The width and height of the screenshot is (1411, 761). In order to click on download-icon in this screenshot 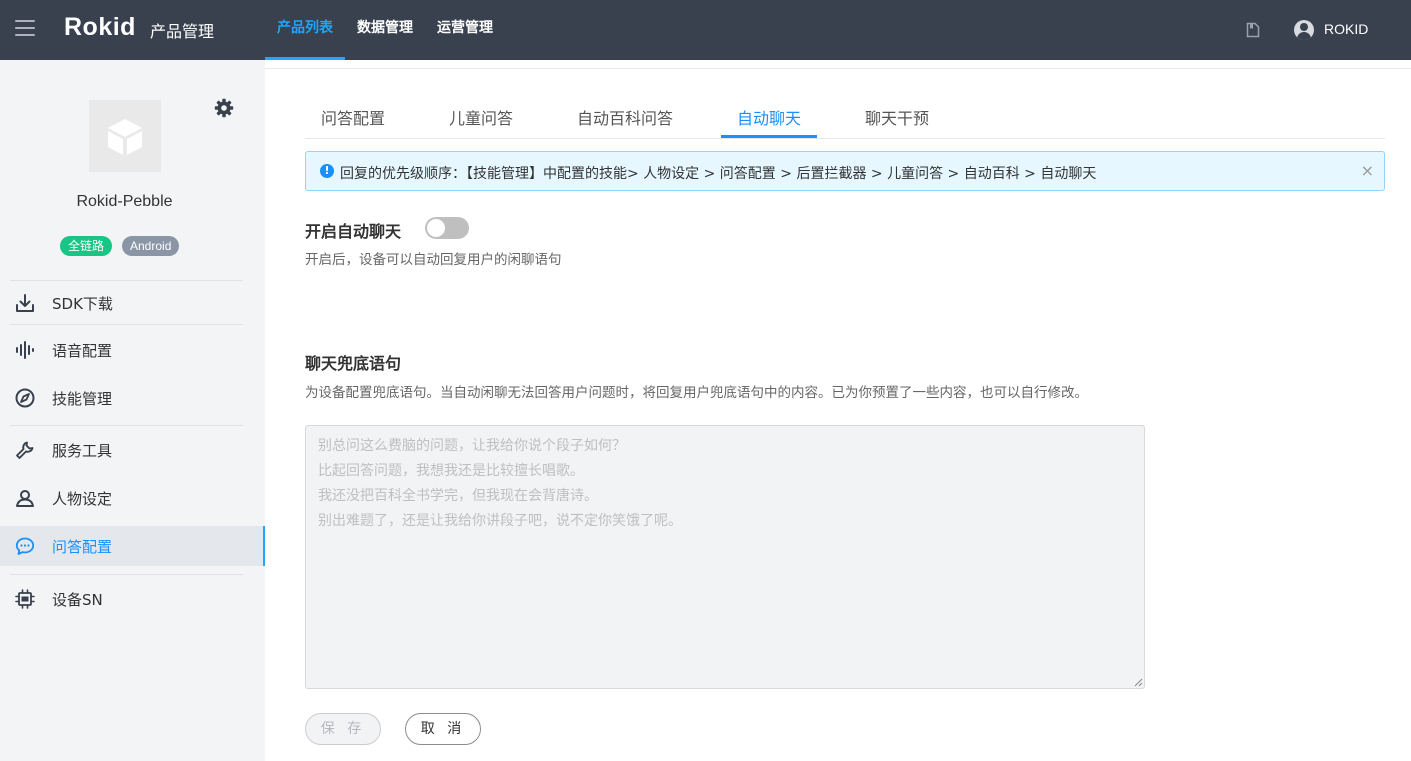, I will do `click(25, 303)`.